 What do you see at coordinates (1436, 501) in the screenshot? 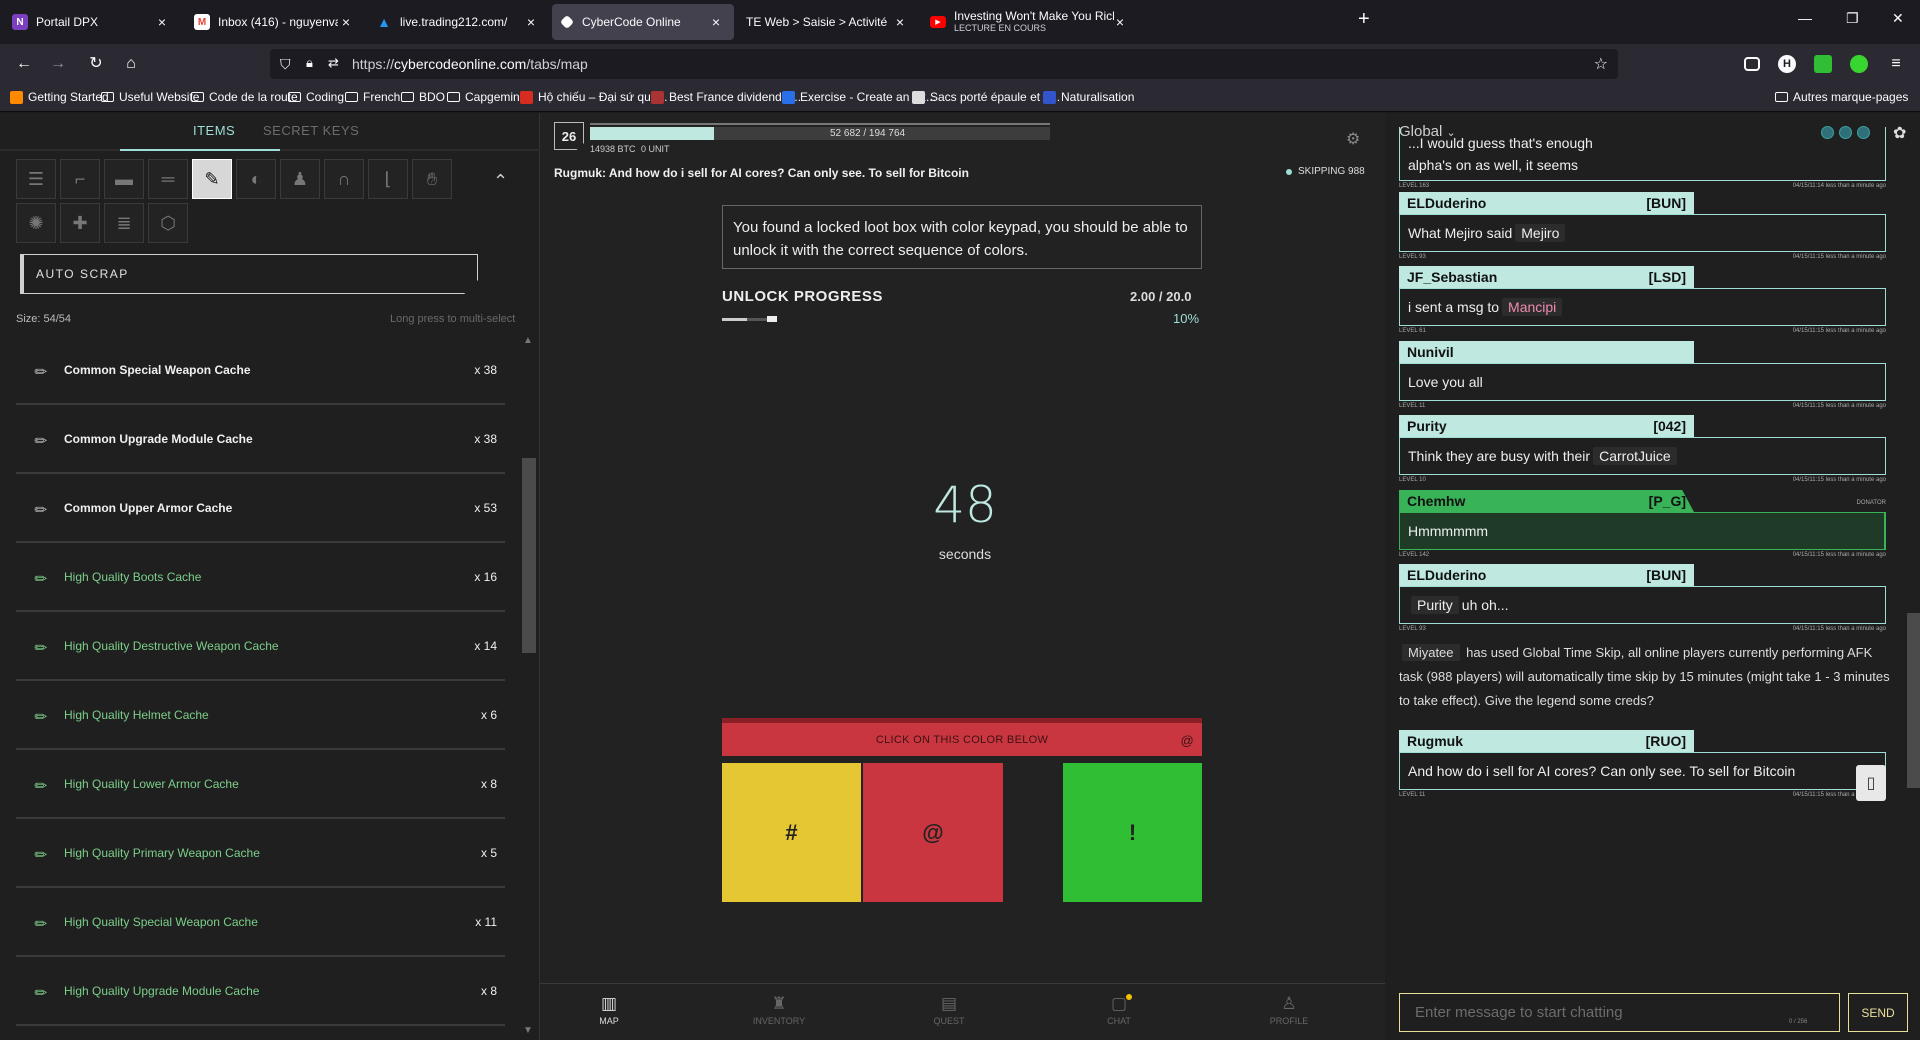
I see `username: Chemhw` at bounding box center [1436, 501].